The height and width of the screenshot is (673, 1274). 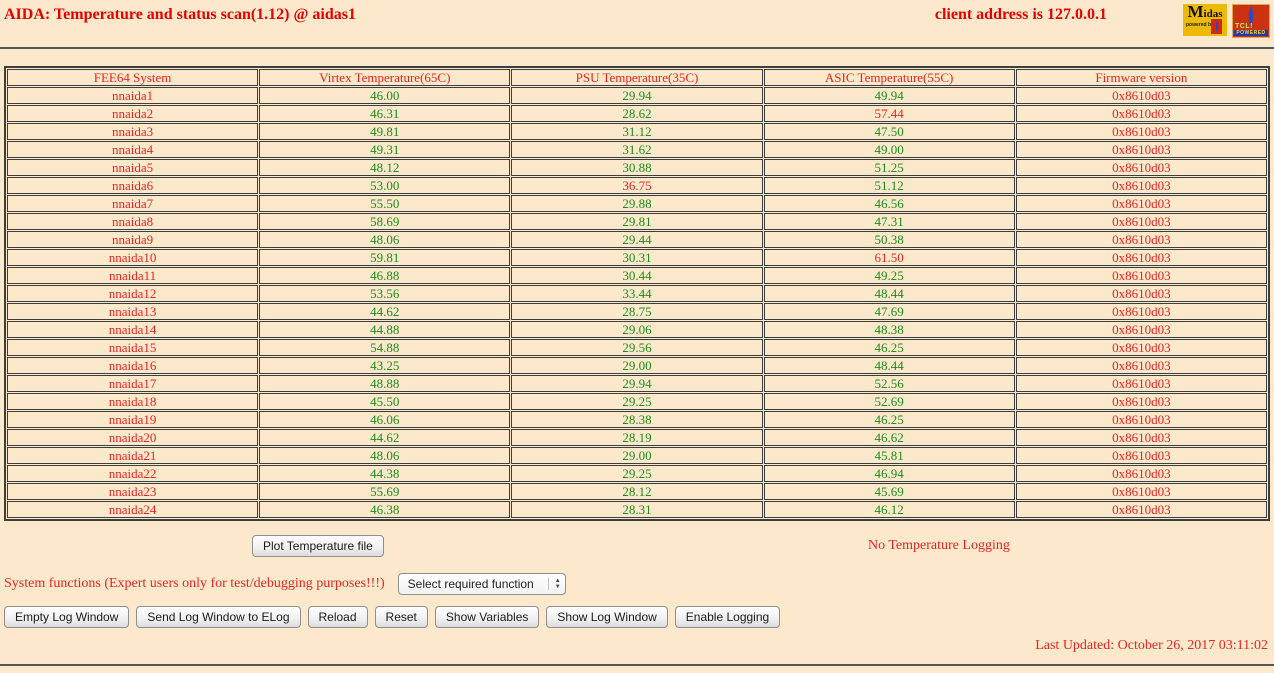 I want to click on table-row: nnaida1 46.00 29.94 49.94 0x8610d03, so click(x=637, y=95).